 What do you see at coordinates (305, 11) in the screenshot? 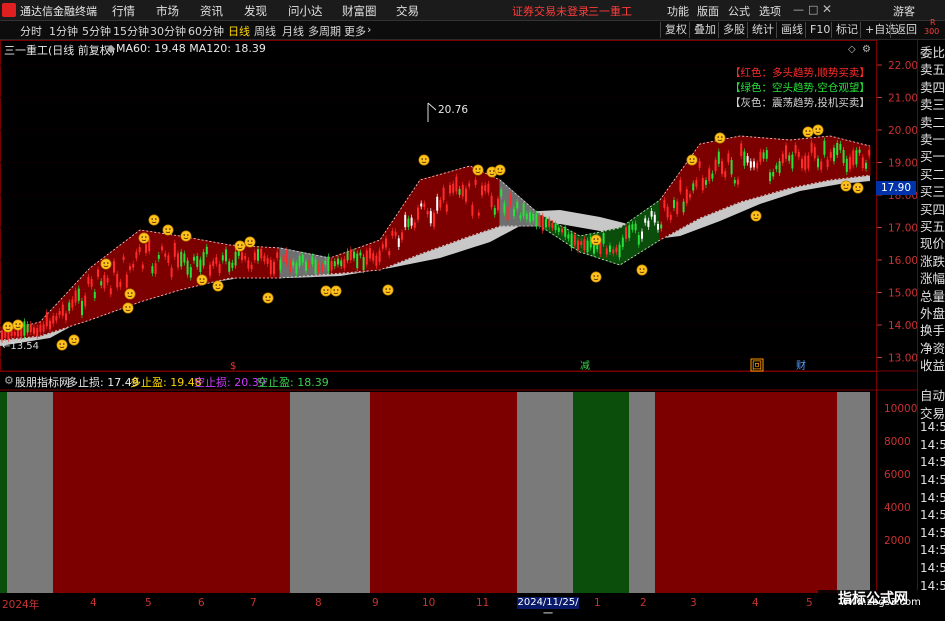
I see `menu-item-wenxiaoda: 问小达` at bounding box center [305, 11].